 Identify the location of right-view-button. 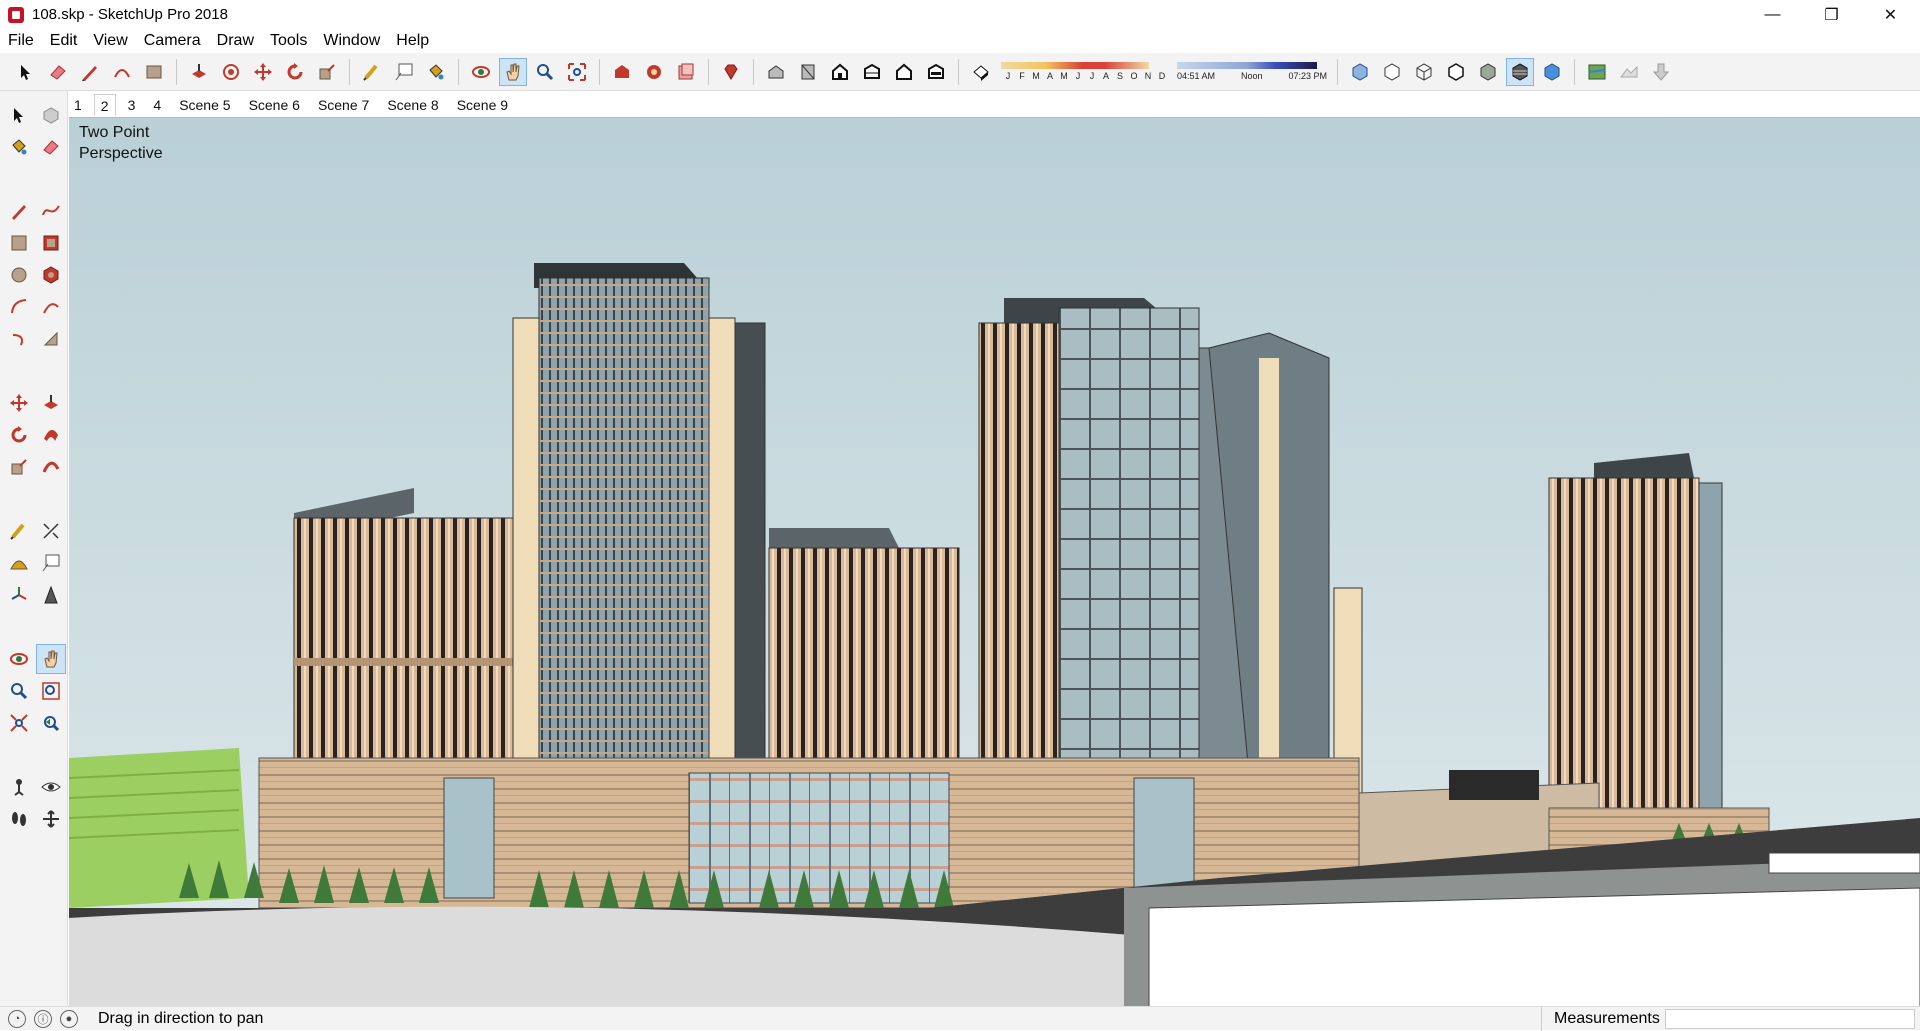
(872, 72).